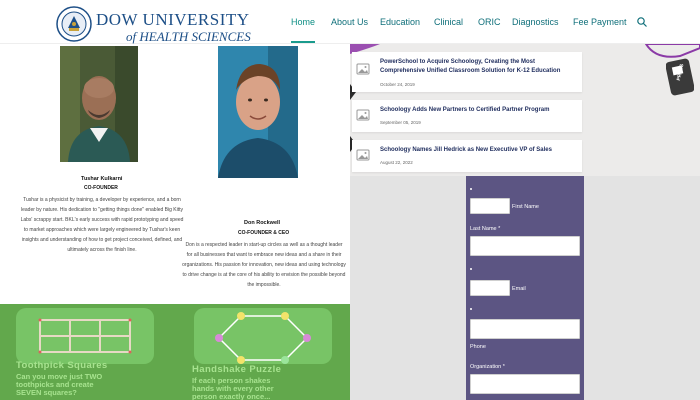 The image size is (700, 400). I want to click on toothpick-puzzle-desc-line3: SEVEN squares?, so click(46, 392).